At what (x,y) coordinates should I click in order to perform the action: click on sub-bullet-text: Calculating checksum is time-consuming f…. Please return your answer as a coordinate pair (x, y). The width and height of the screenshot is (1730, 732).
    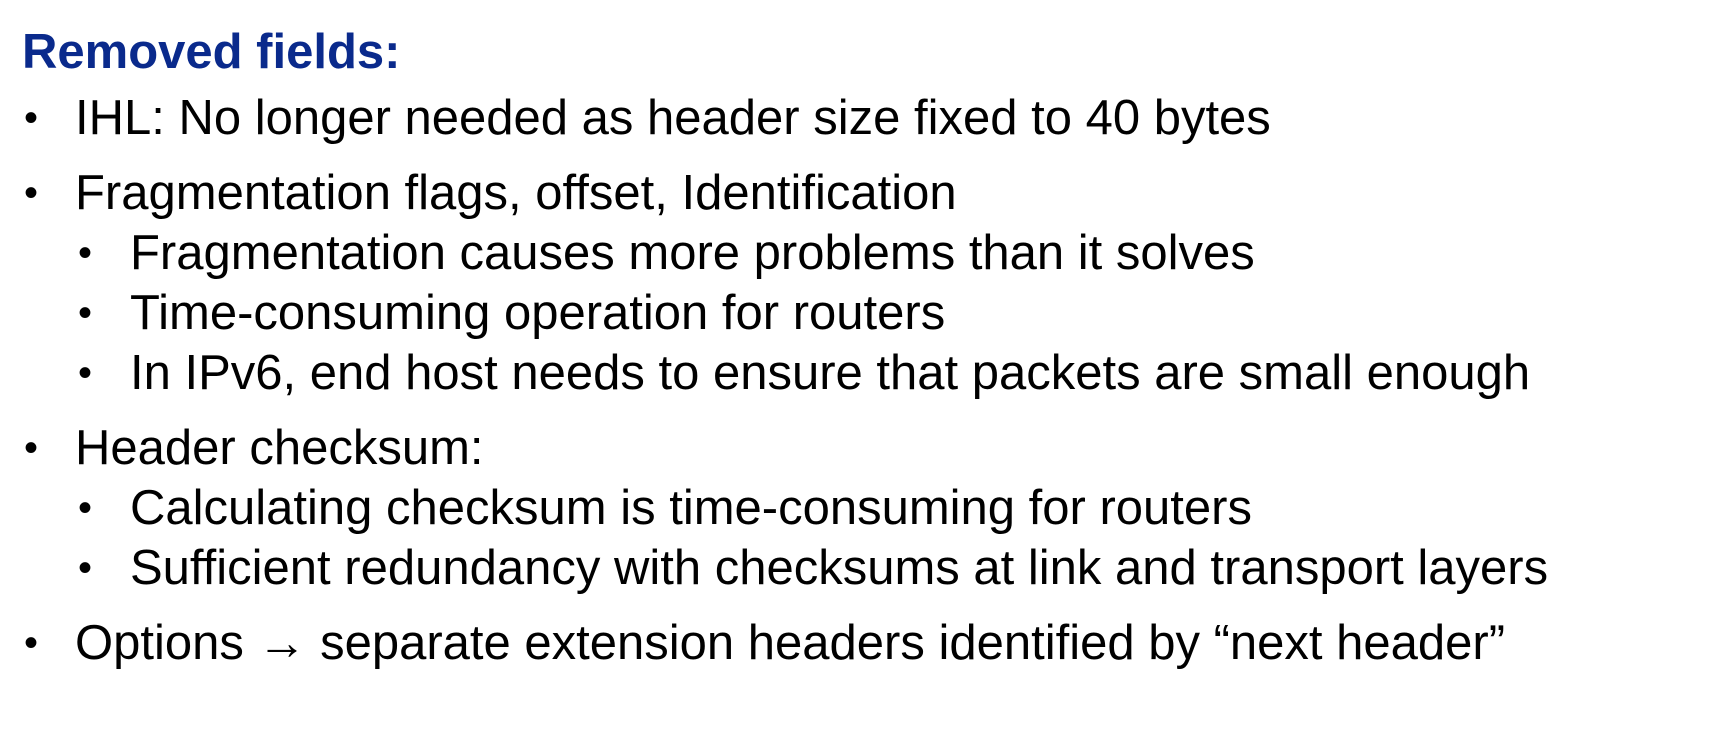
    Looking at the image, I should click on (691, 508).